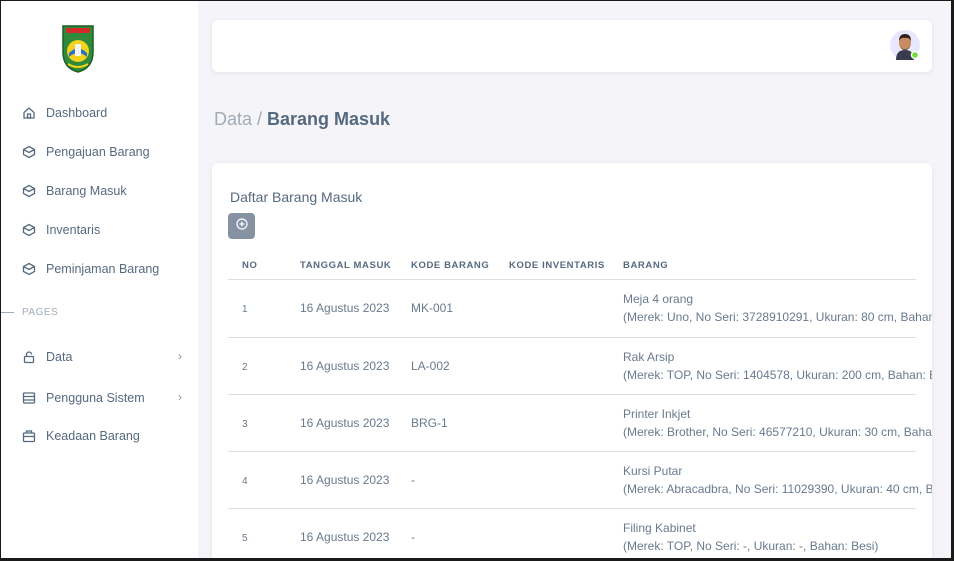 The image size is (954, 561). I want to click on column-header-no: NO, so click(249, 265).